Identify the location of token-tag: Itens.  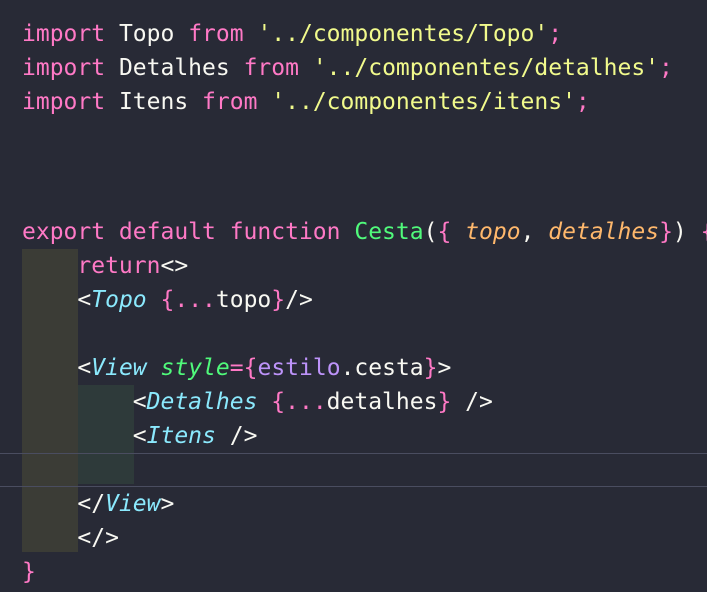
(181, 436).